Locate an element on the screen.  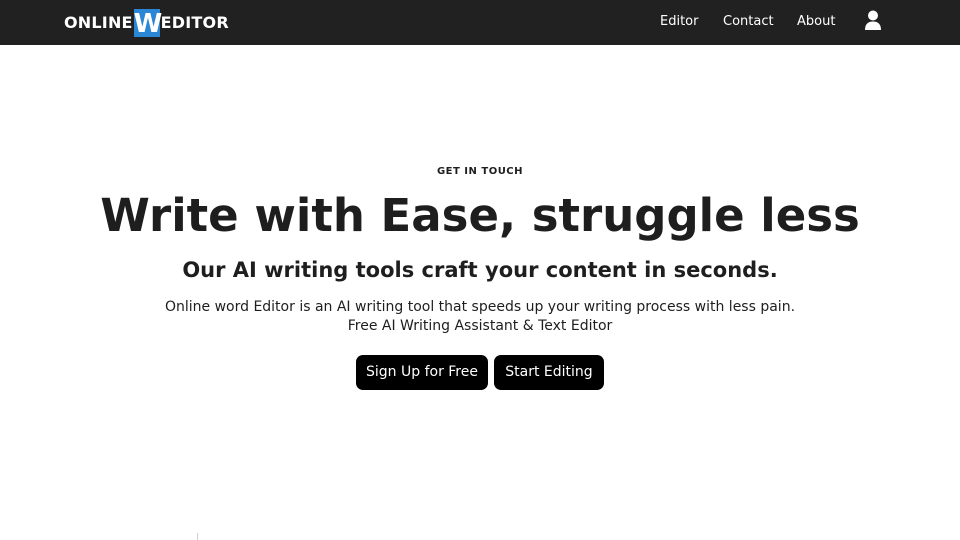
user-icon is located at coordinates (873, 20).